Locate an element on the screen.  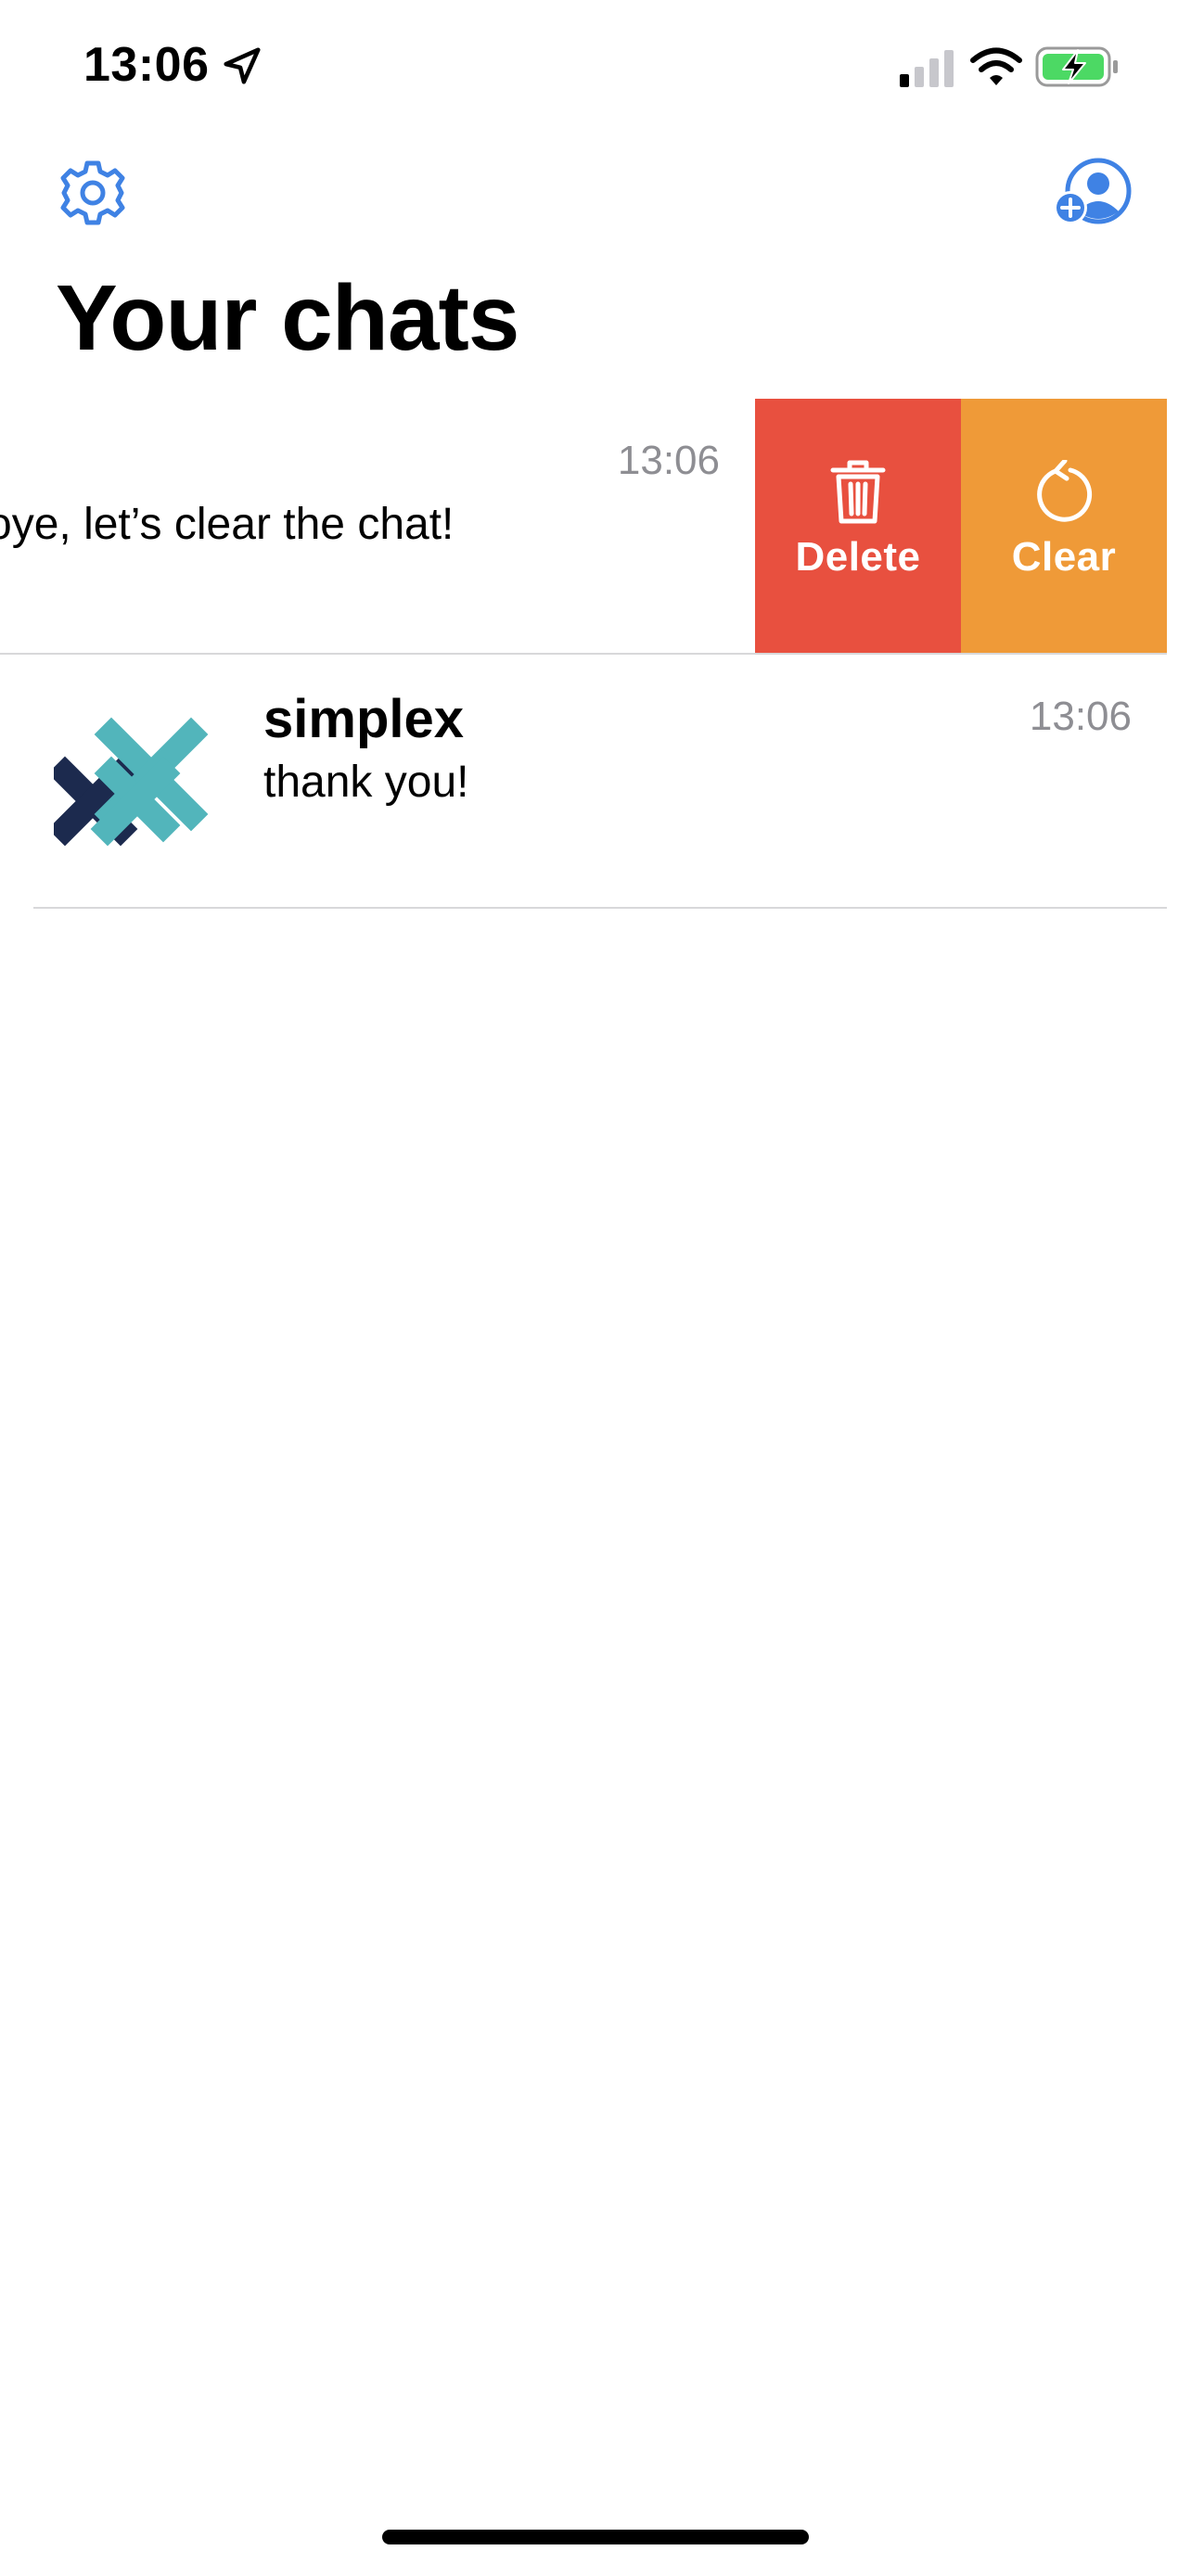
person-add-icon is located at coordinates (1093, 191).